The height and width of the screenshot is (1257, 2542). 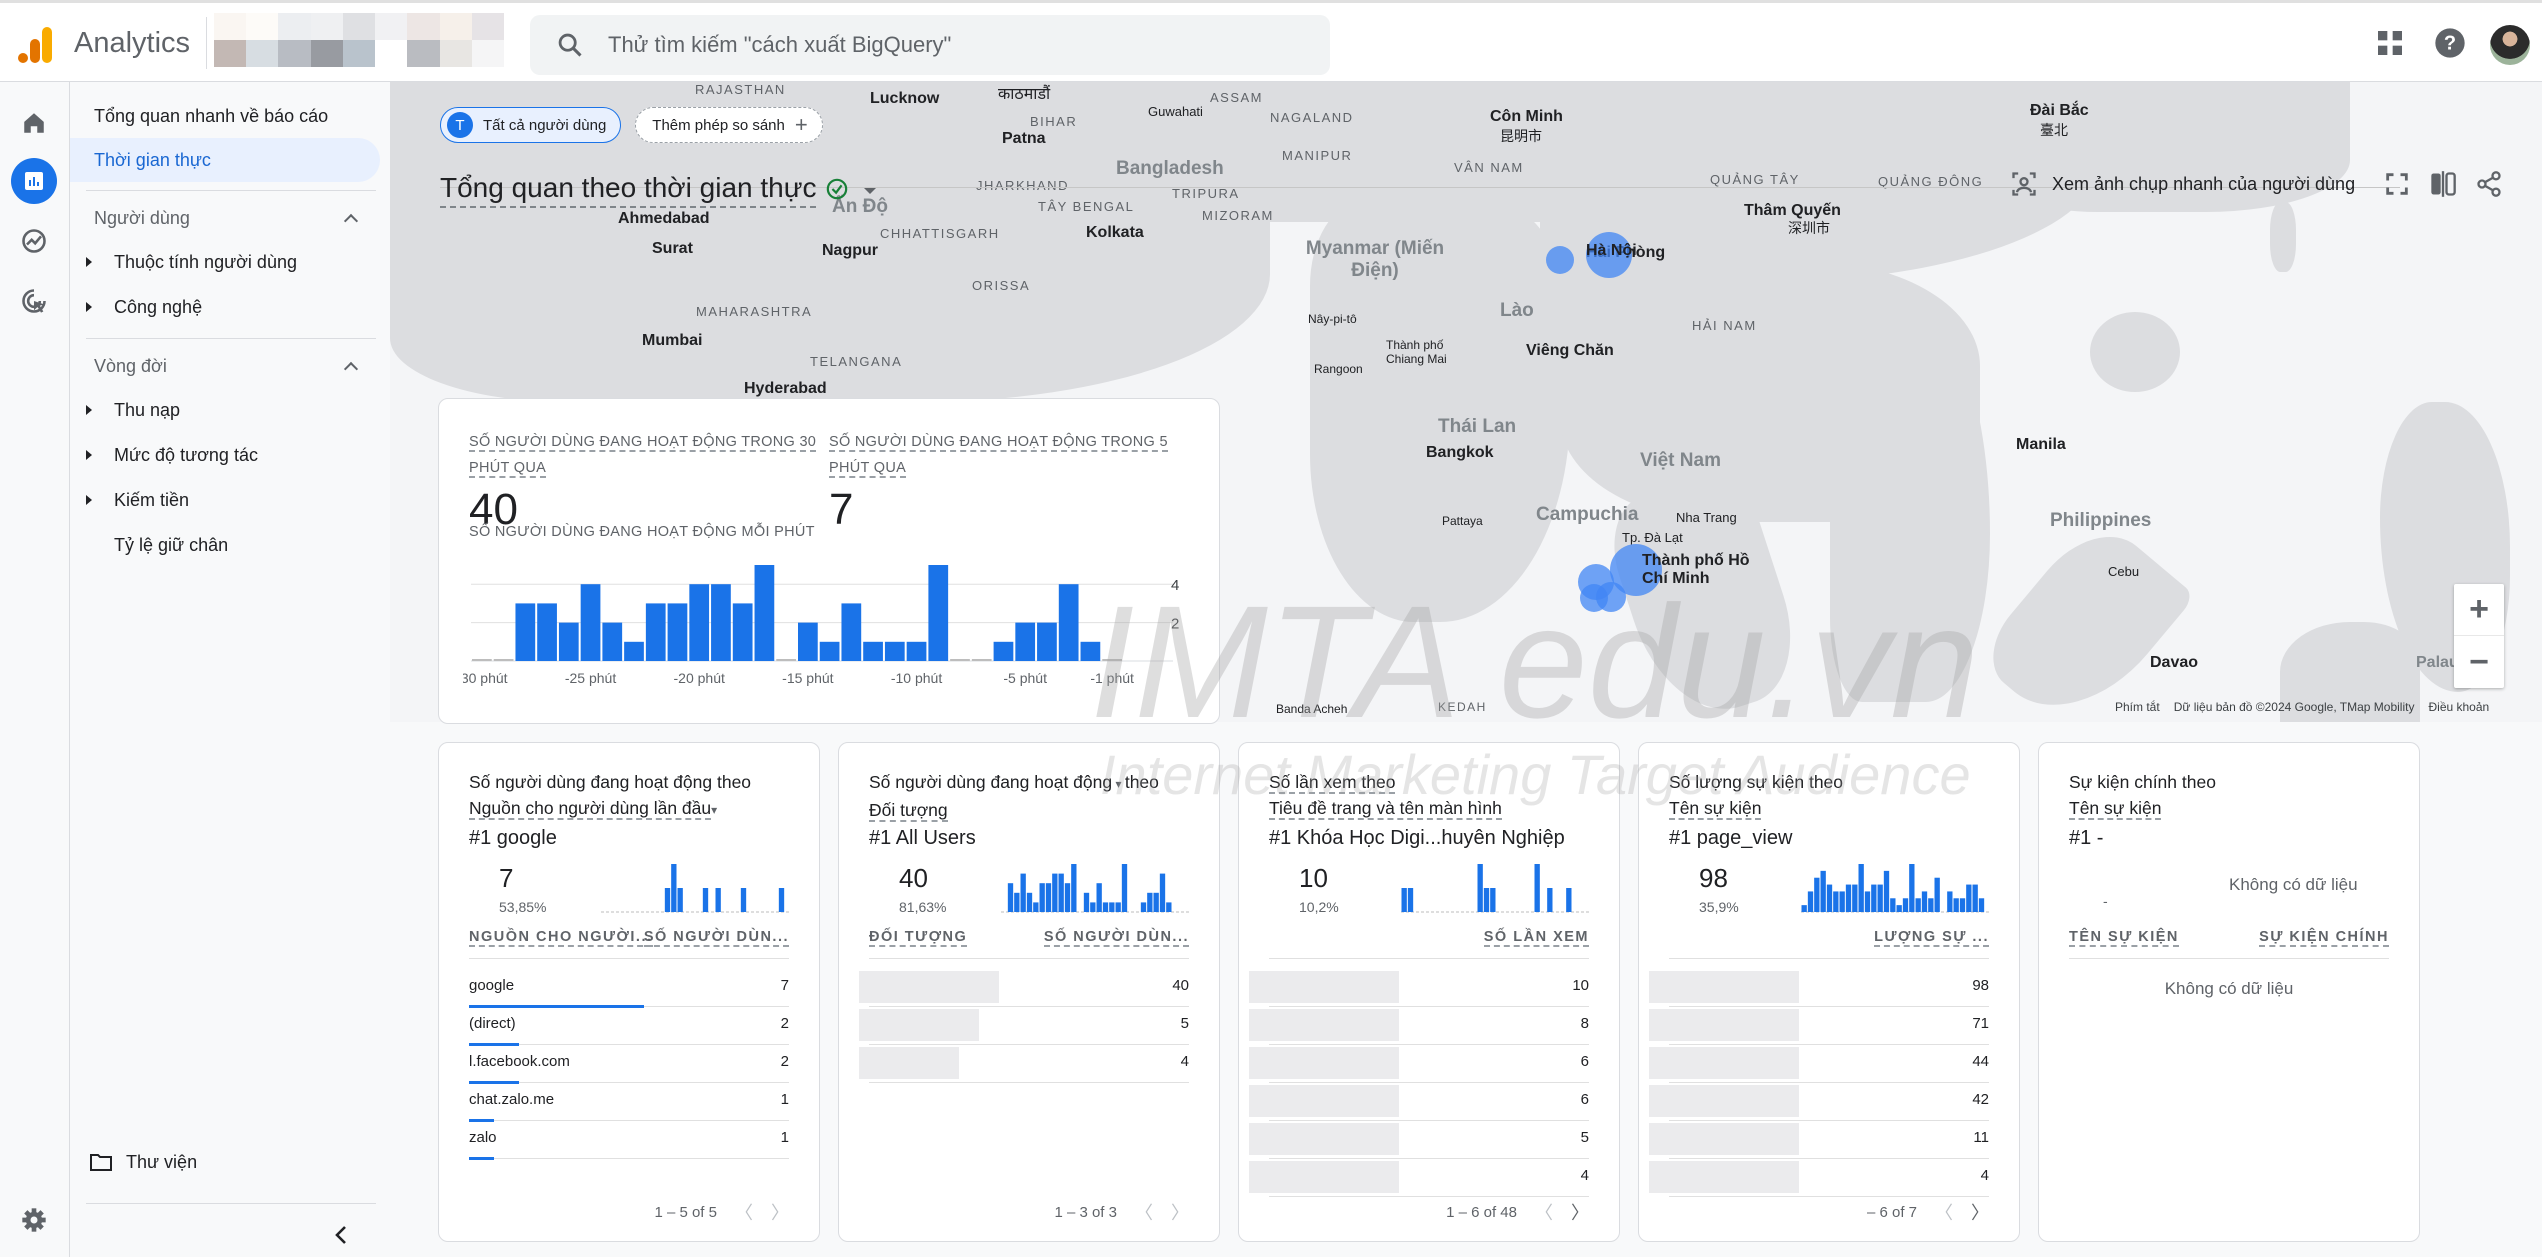 I want to click on user-location-bubble, so click(x=1560, y=260).